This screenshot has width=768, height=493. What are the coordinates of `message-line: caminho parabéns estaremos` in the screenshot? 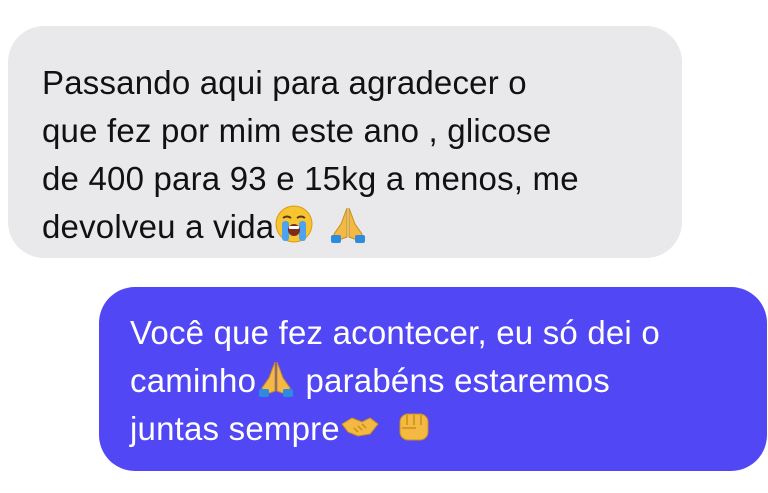 It's located at (438, 381).